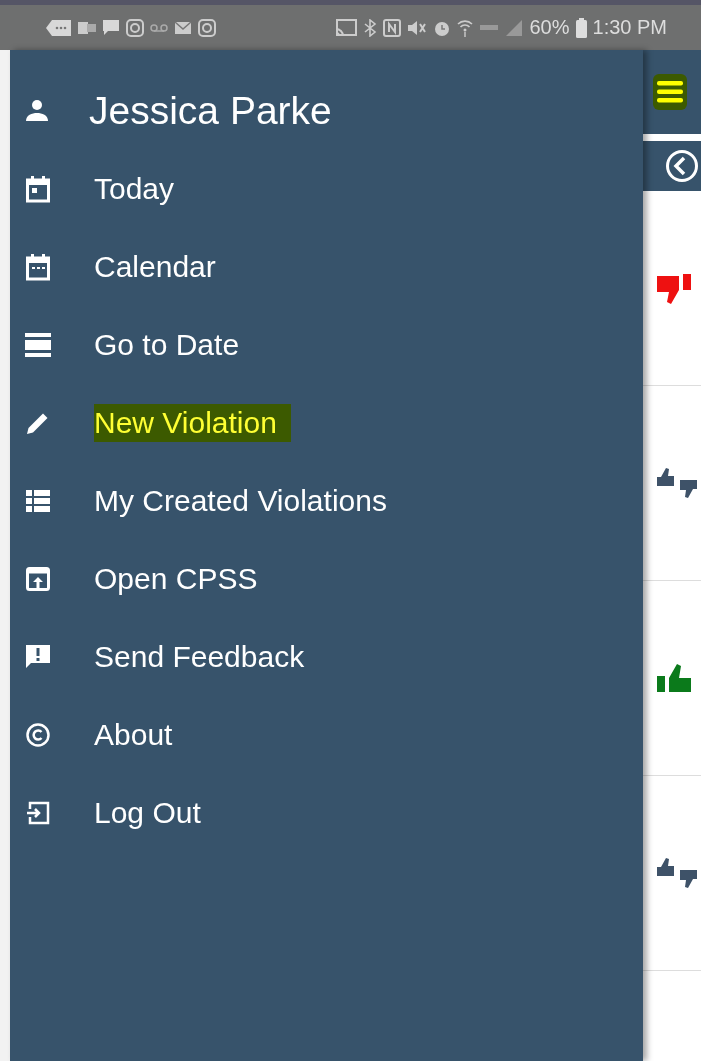 The image size is (701, 1061). Describe the element at coordinates (465, 27) in the screenshot. I see `wifi-icon` at that location.